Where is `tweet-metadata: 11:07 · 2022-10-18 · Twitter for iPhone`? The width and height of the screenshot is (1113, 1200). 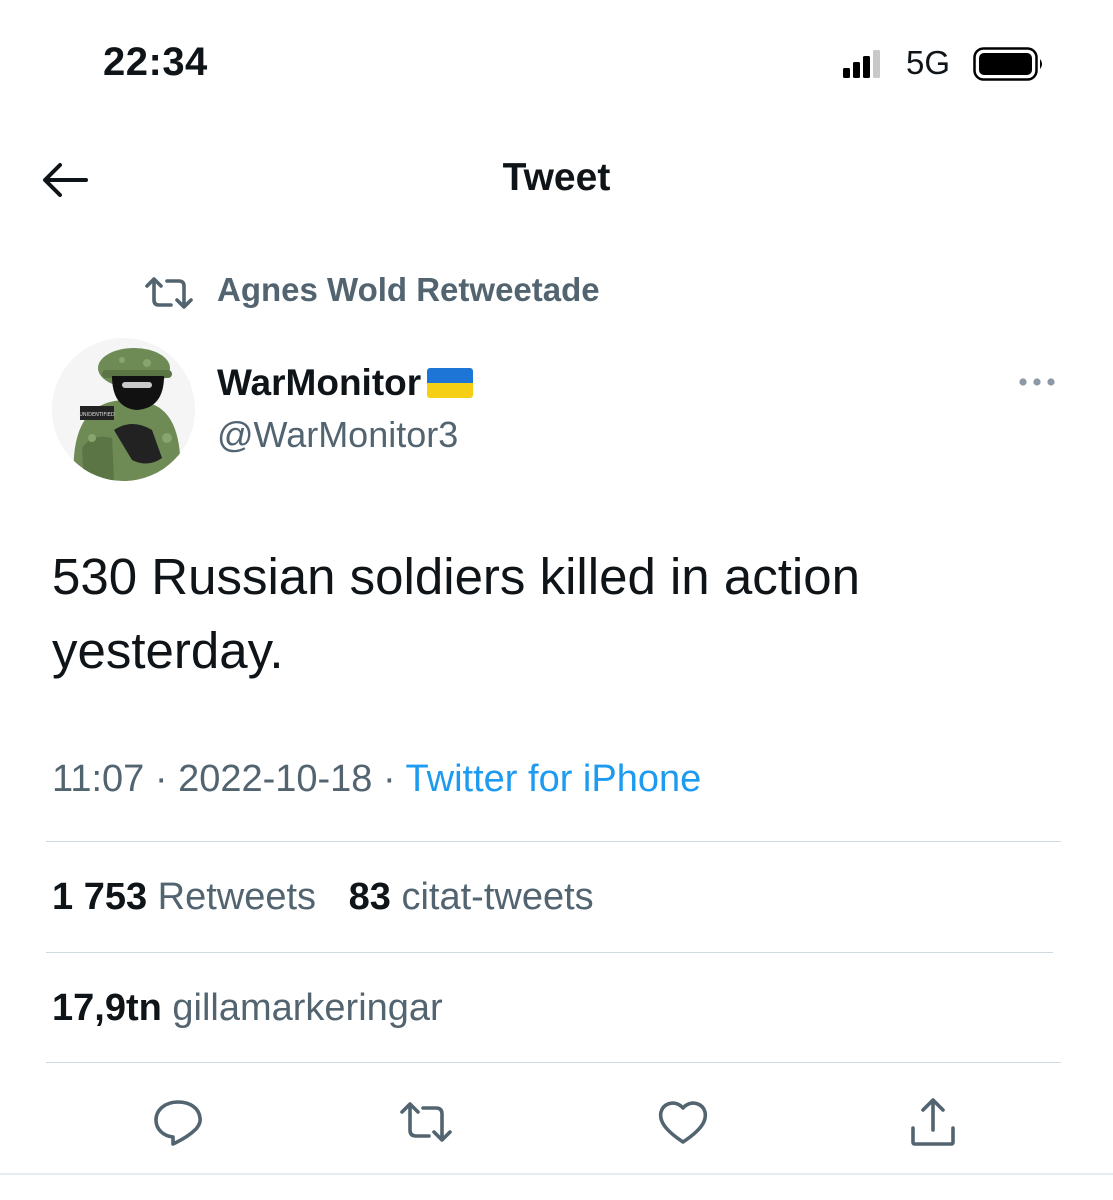
tweet-metadata: 11:07 · 2022-10-18 · Twitter for iPhone is located at coordinates (376, 779).